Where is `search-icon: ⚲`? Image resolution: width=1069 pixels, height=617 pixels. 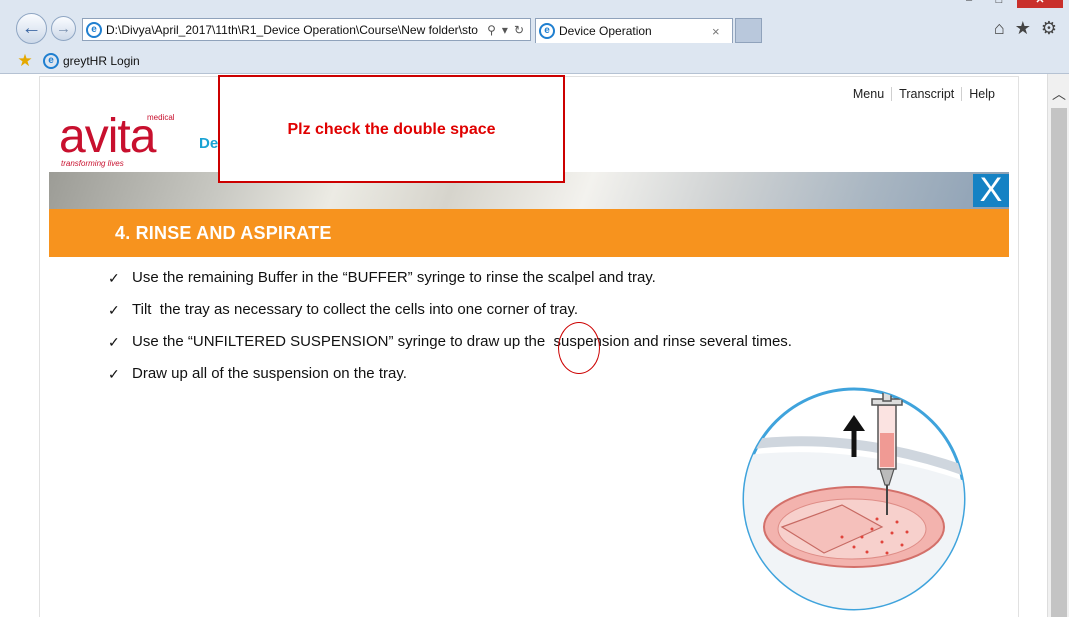
search-icon: ⚲ is located at coordinates (491, 30).